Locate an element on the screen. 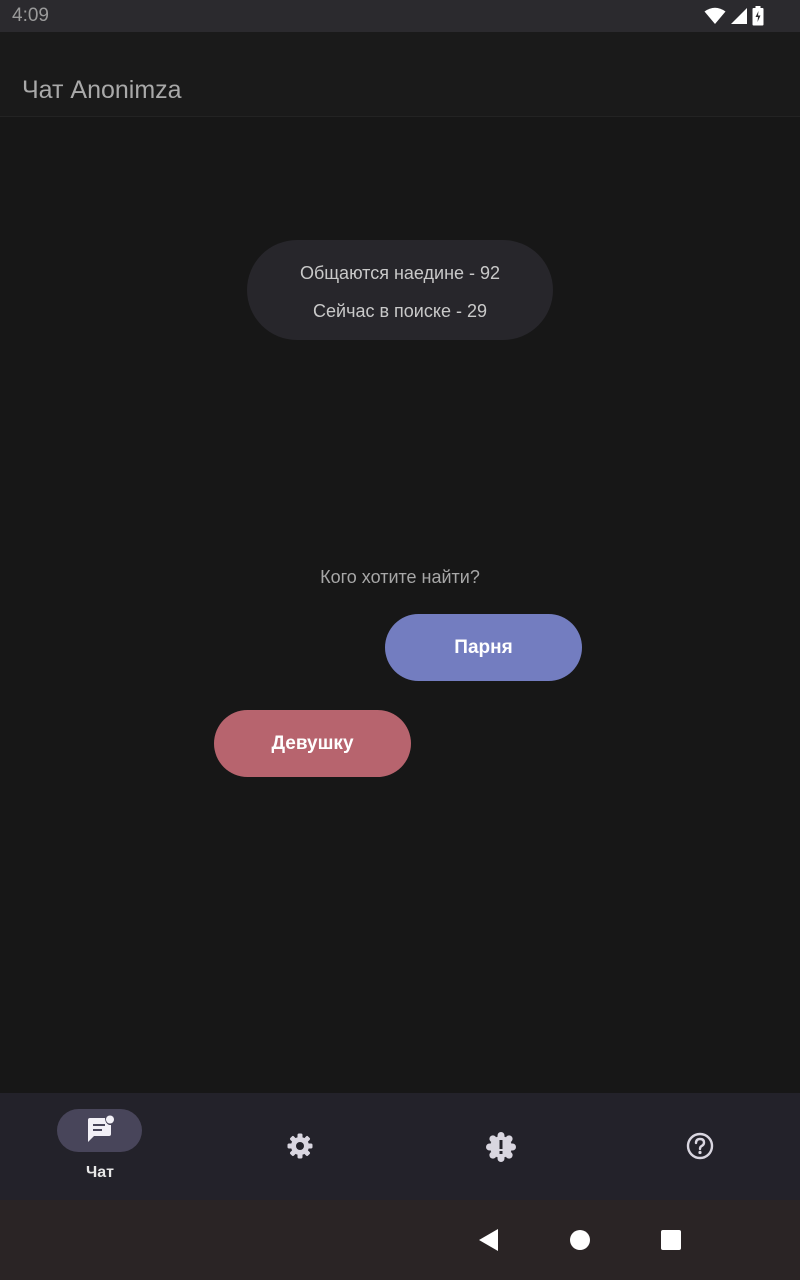 The height and width of the screenshot is (1280, 800). status-icons is located at coordinates (734, 16).